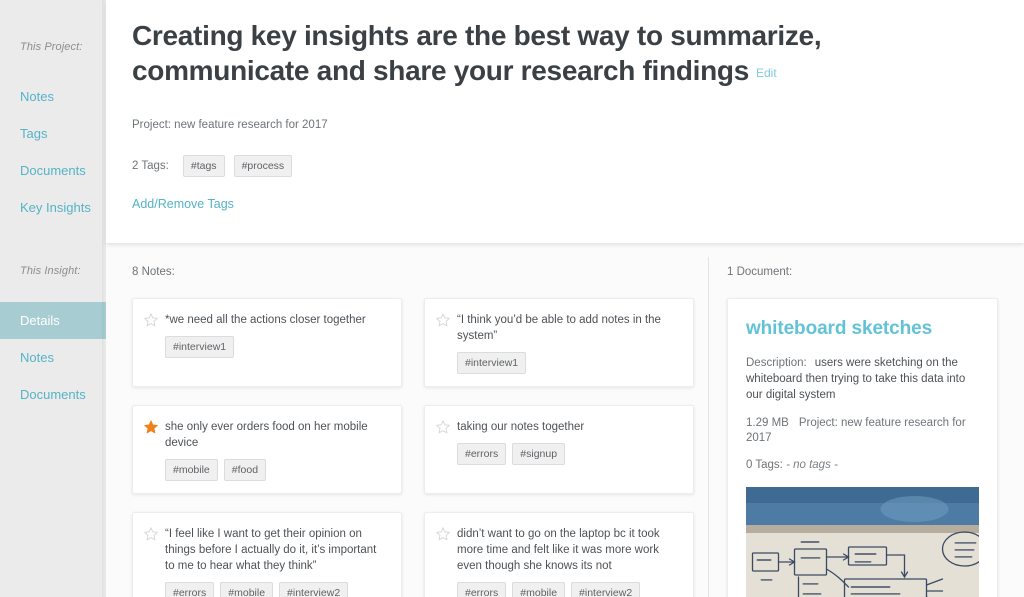  I want to click on sidebar-item-insight-documents: Documents, so click(53, 394).